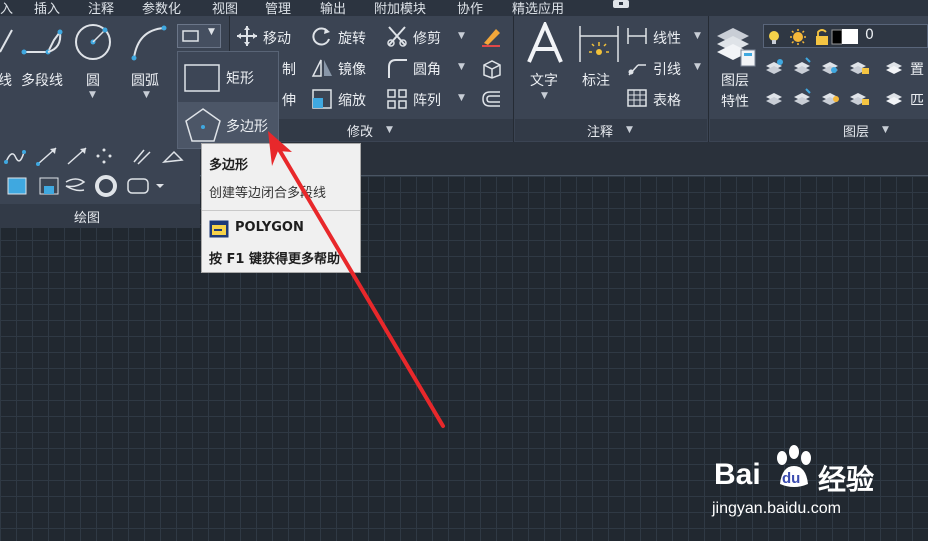 The height and width of the screenshot is (541, 928). I want to click on watermark-url: jingyan.baidu.com, so click(776, 508).